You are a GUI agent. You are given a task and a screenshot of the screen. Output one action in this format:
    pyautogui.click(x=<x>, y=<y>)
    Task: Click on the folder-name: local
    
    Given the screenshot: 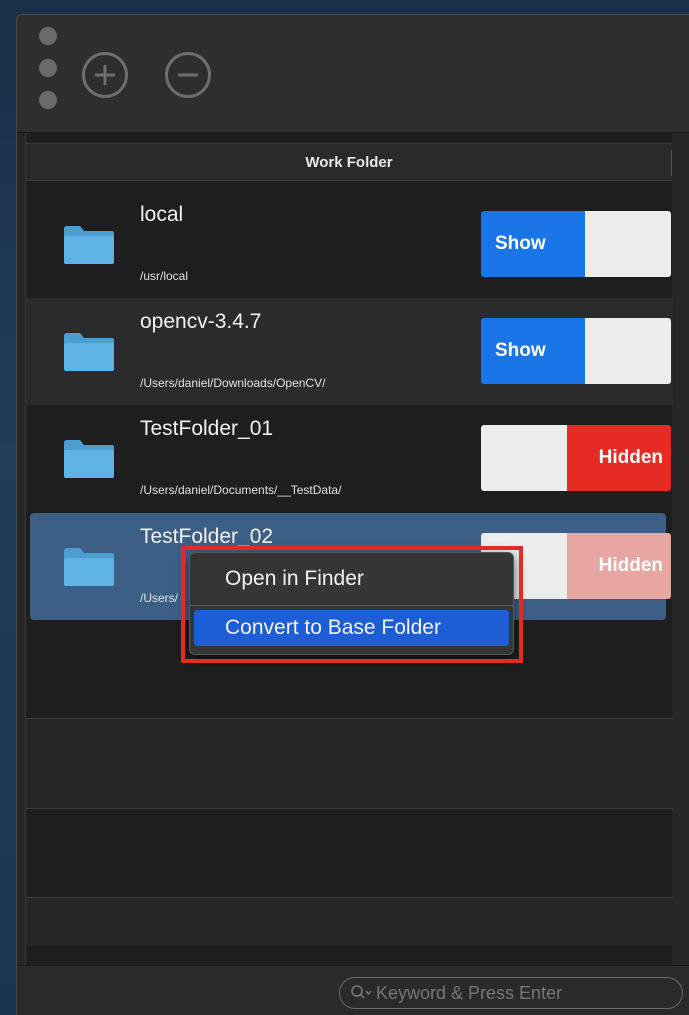 What is the action you would take?
    pyautogui.click(x=162, y=214)
    